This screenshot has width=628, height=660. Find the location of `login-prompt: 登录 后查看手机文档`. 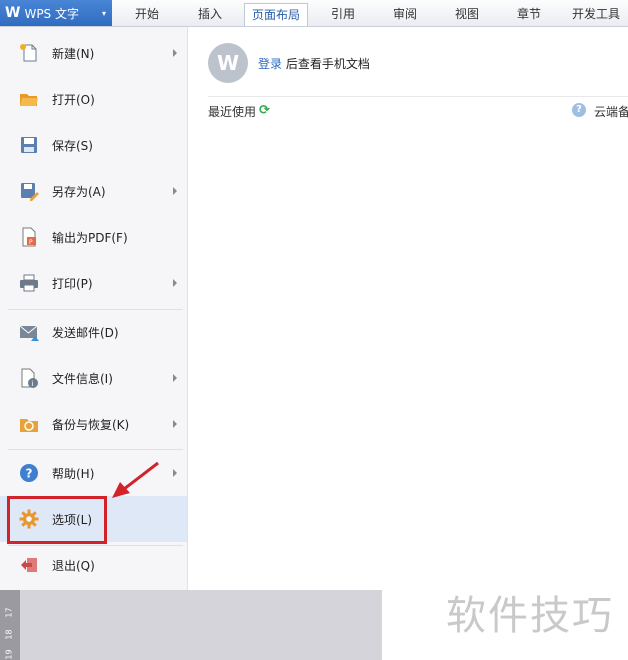

login-prompt: 登录 后查看手机文档 is located at coordinates (314, 63).